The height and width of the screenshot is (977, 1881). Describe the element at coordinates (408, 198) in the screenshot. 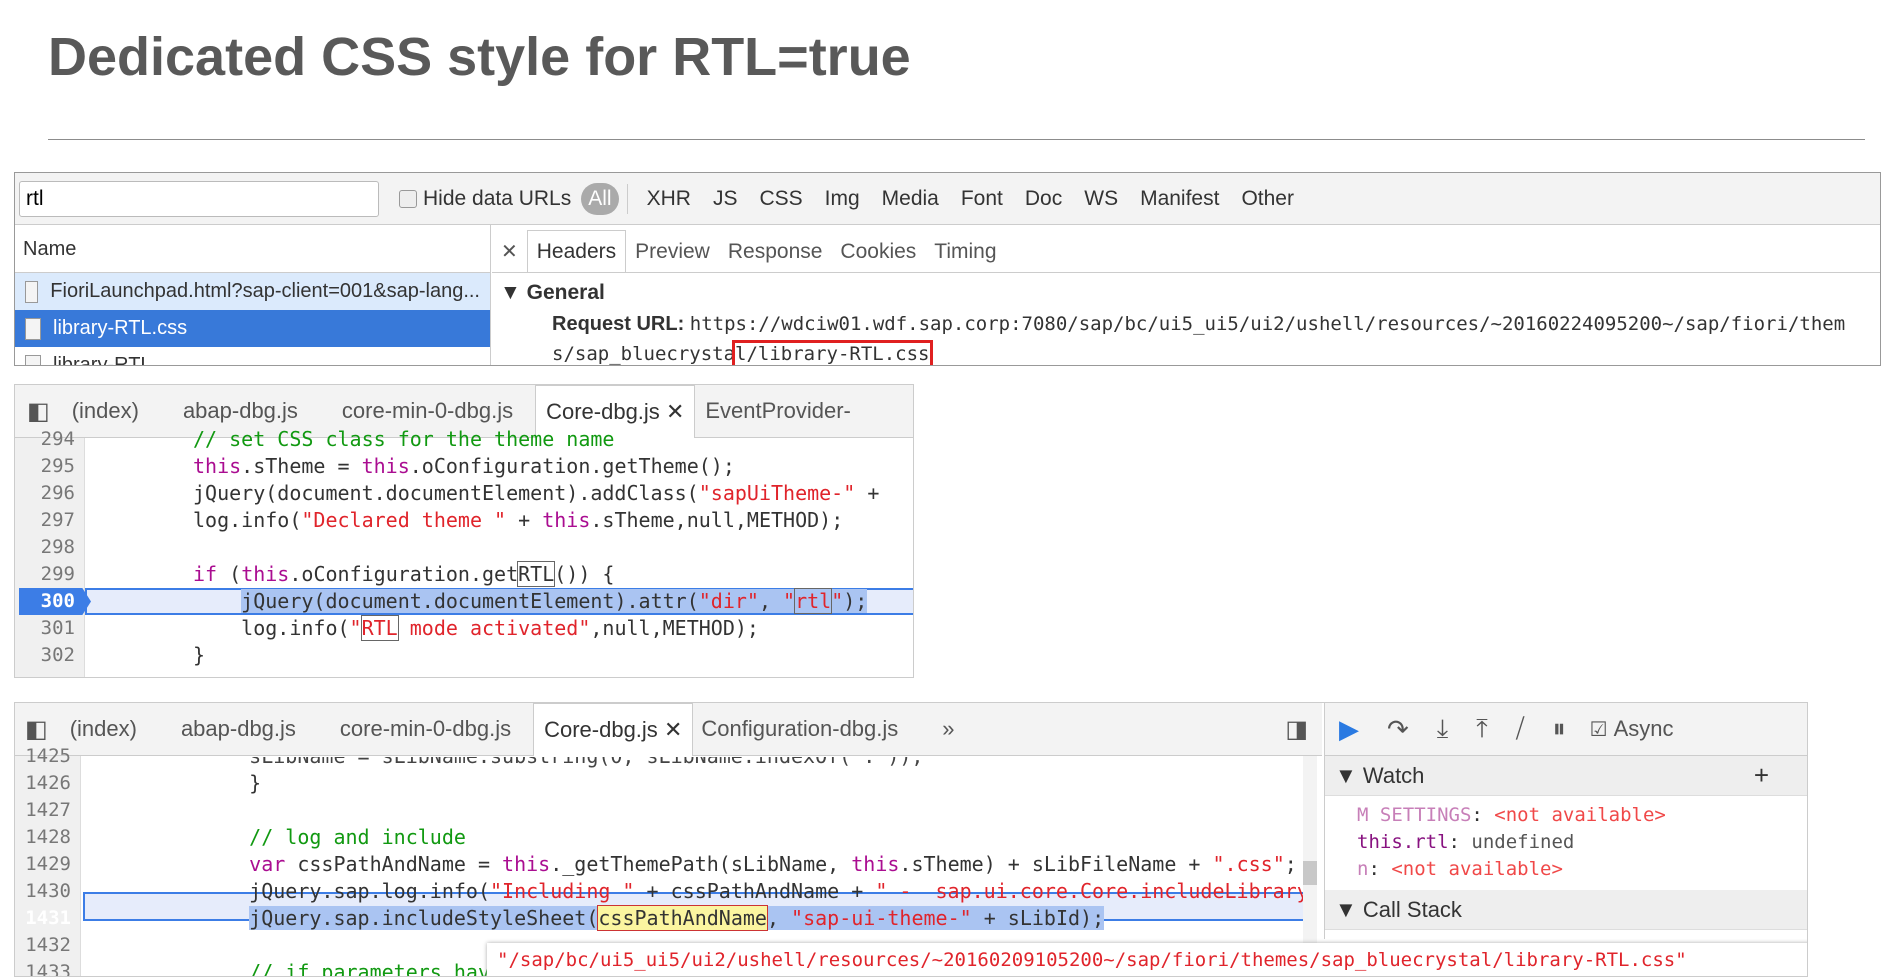

I see `hide-data-urls-checkbox` at that location.